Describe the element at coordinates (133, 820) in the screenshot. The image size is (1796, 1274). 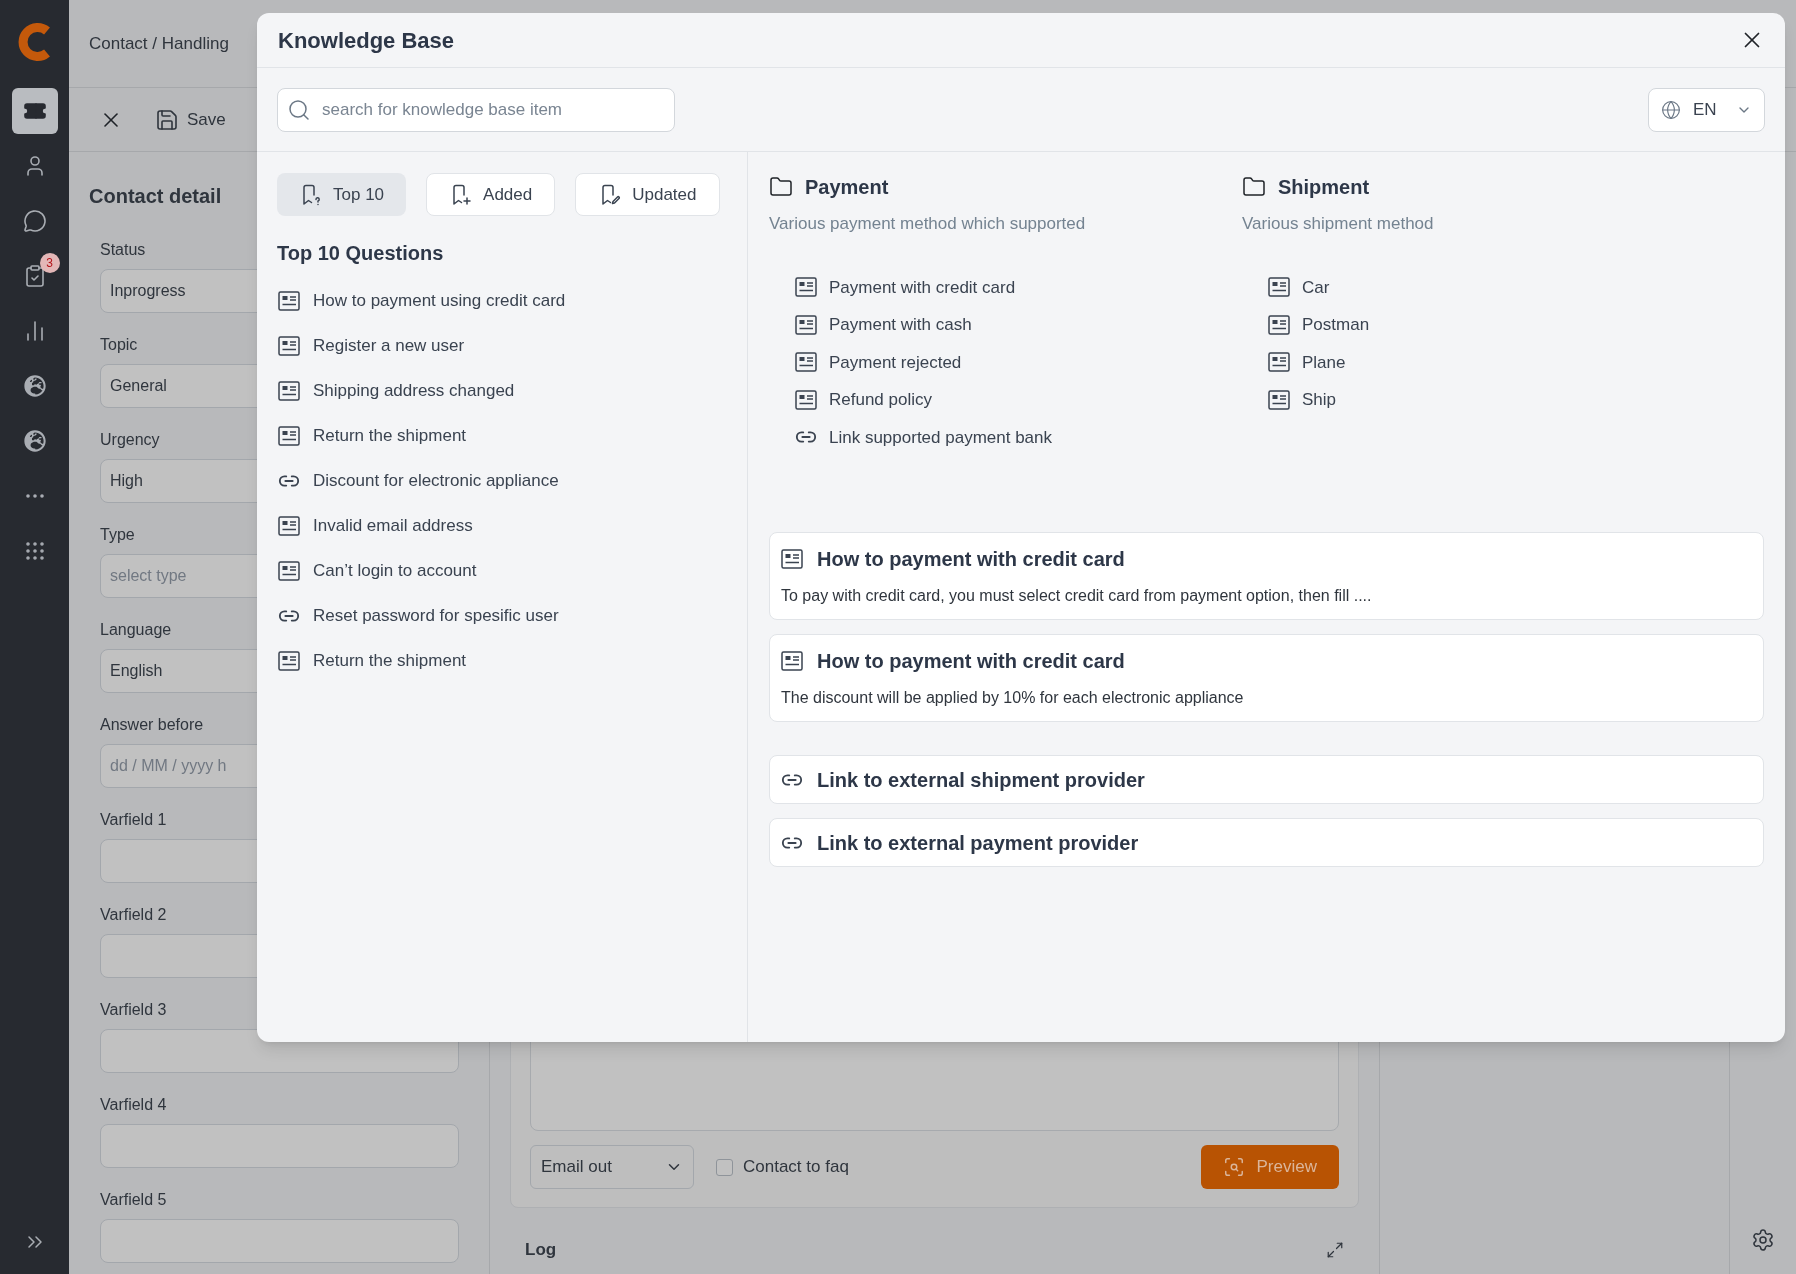
I see `field-label: Varfield 1` at that location.